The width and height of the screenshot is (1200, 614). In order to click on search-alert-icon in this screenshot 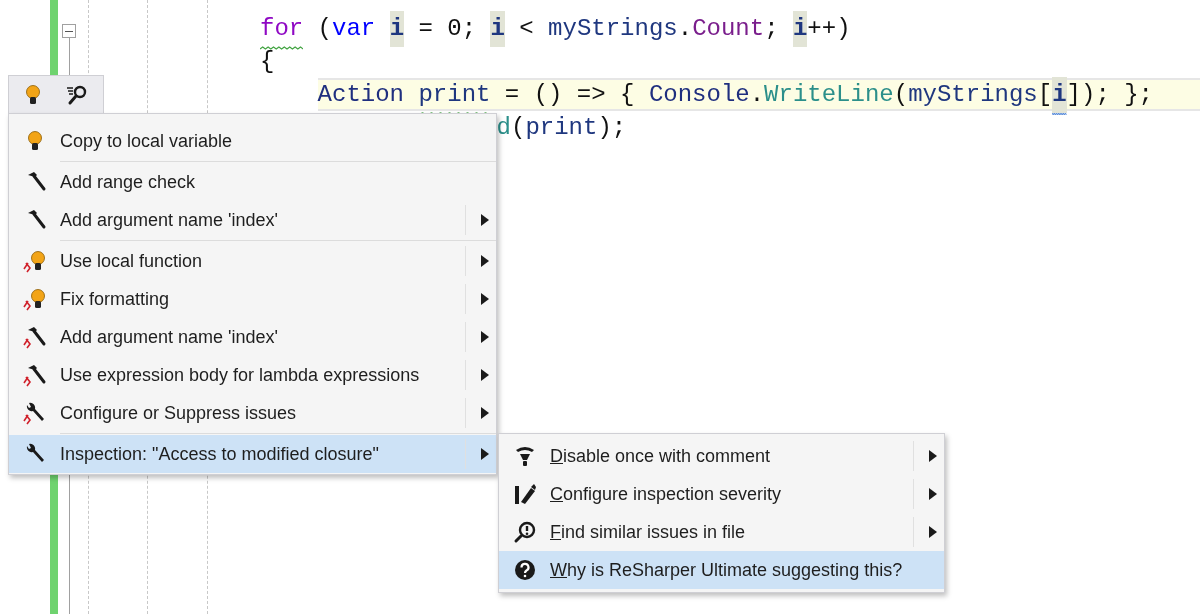, I will do `click(524, 532)`.